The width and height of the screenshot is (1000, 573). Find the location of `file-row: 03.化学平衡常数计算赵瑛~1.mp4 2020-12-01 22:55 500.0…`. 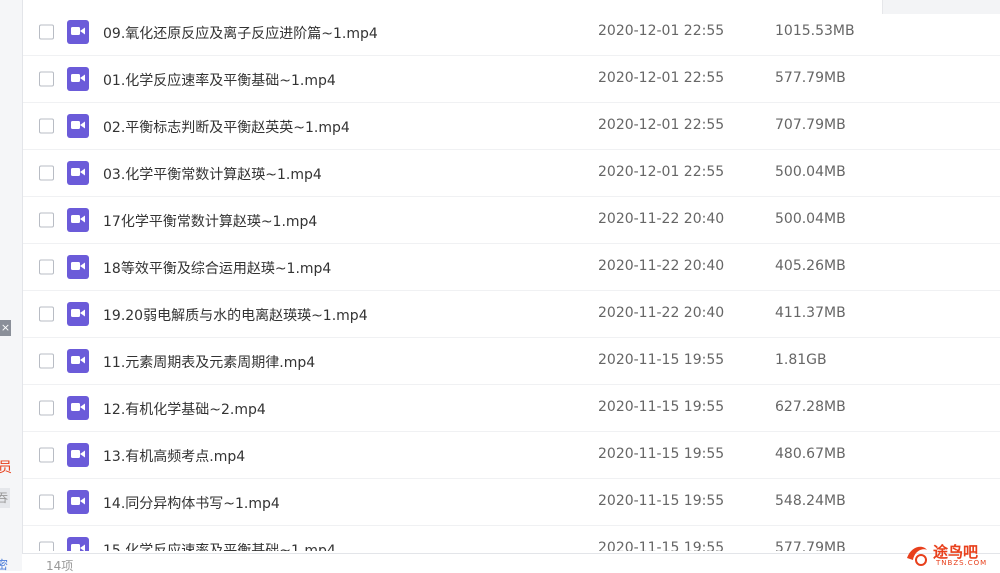

file-row: 03.化学平衡常数计算赵瑛~1.mp4 2020-12-01 22:55 500.0… is located at coordinates (511, 173).